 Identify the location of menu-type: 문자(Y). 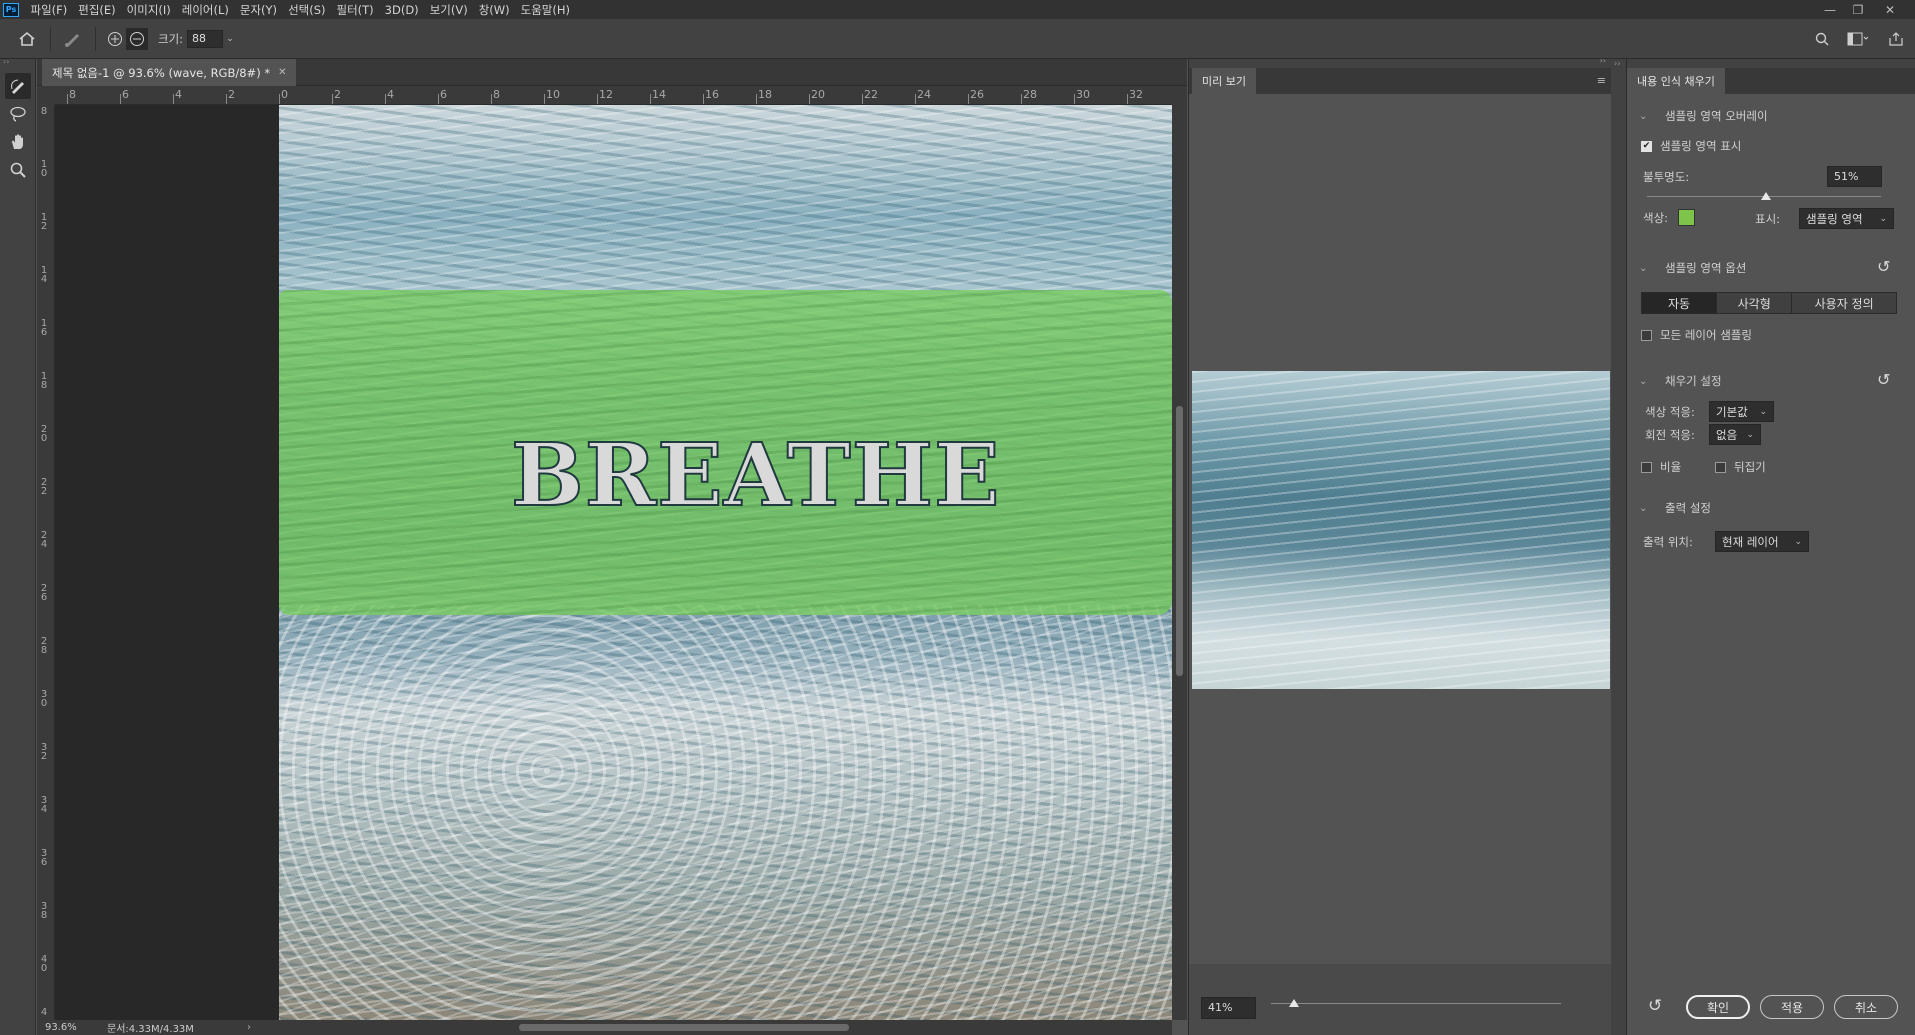
(258, 10).